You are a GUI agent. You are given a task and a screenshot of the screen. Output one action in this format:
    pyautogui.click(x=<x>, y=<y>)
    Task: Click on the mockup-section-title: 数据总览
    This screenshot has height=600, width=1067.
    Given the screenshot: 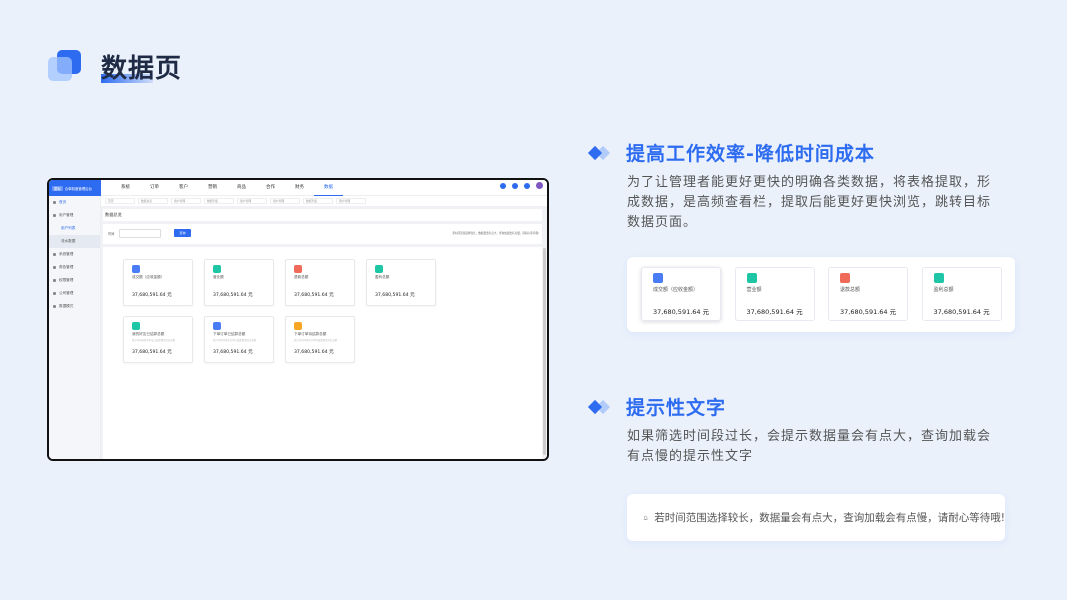 What is the action you would take?
    pyautogui.click(x=322, y=215)
    